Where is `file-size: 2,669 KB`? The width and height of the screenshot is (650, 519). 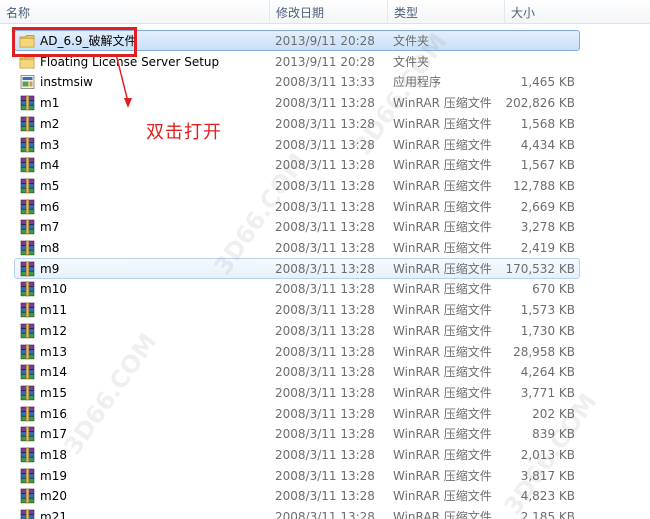
file-size: 2,669 KB is located at coordinates (547, 206).